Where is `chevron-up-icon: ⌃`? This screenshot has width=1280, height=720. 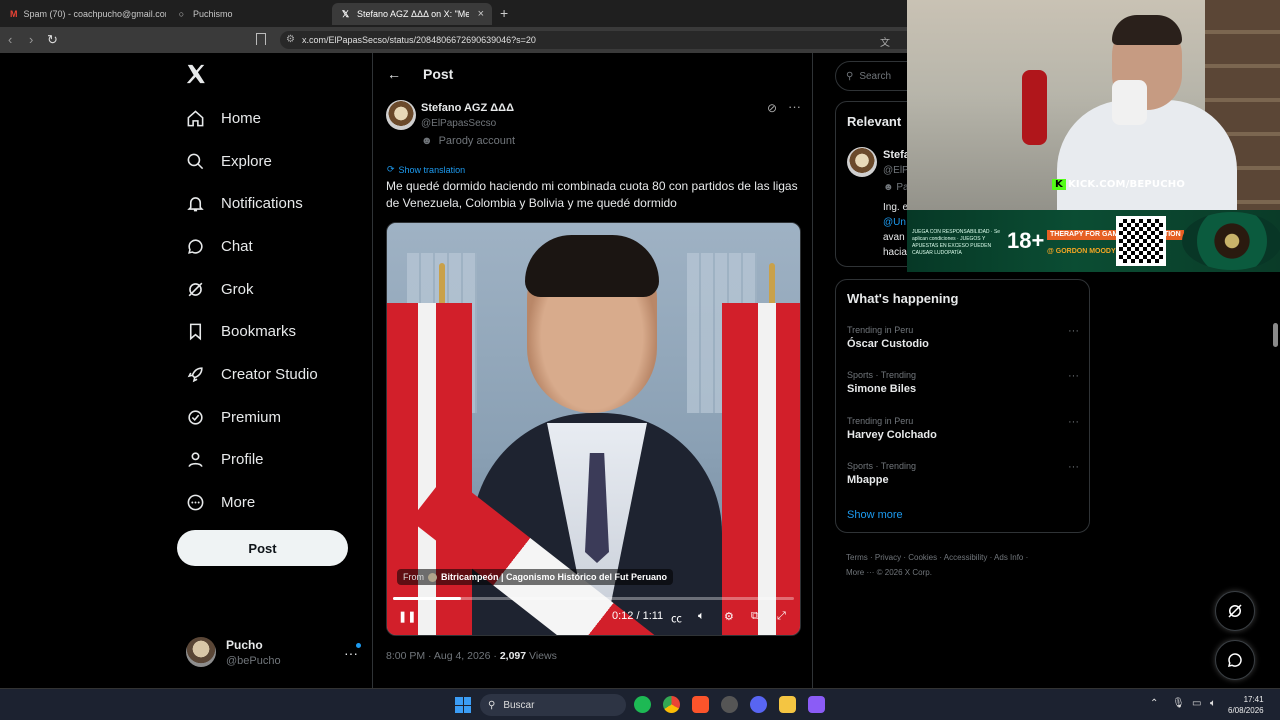 chevron-up-icon: ⌃ is located at coordinates (1154, 703).